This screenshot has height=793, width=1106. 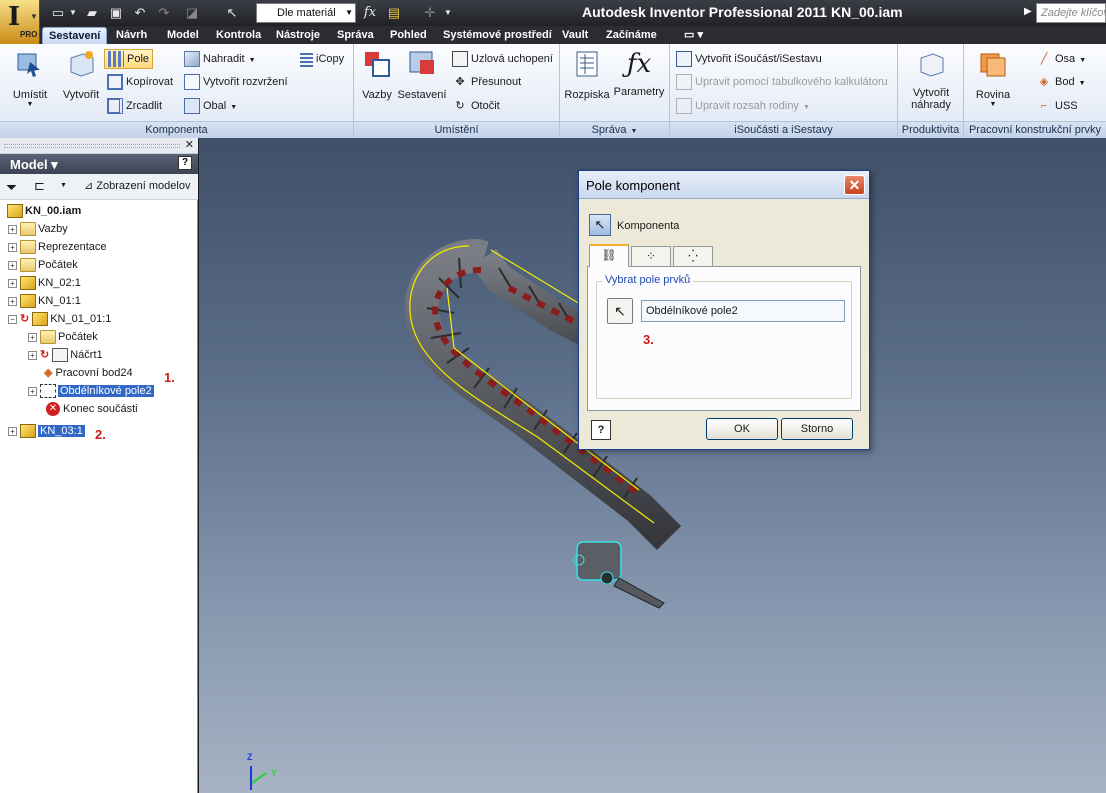 I want to click on vytvorit-isoucast-button: Vytvořit iSoučást/iSestavu, so click(x=749, y=59).